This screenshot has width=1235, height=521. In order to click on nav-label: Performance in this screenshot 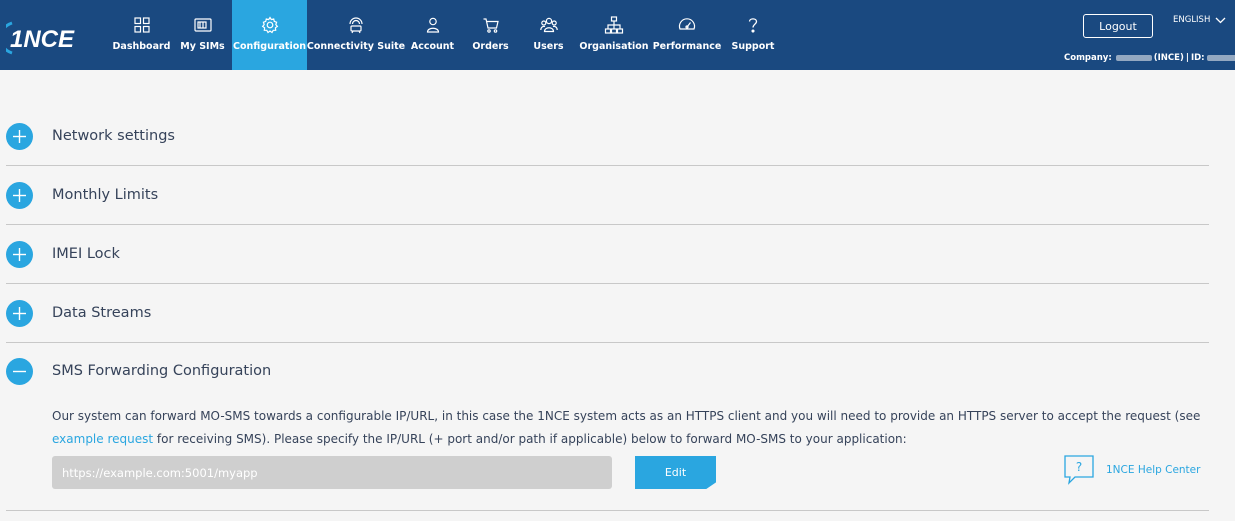, I will do `click(687, 46)`.